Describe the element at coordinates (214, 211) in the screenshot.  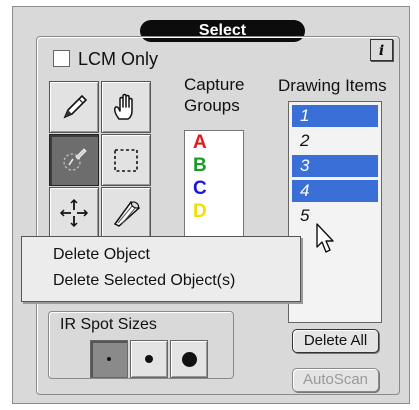
I see `capture-group-d: D` at that location.